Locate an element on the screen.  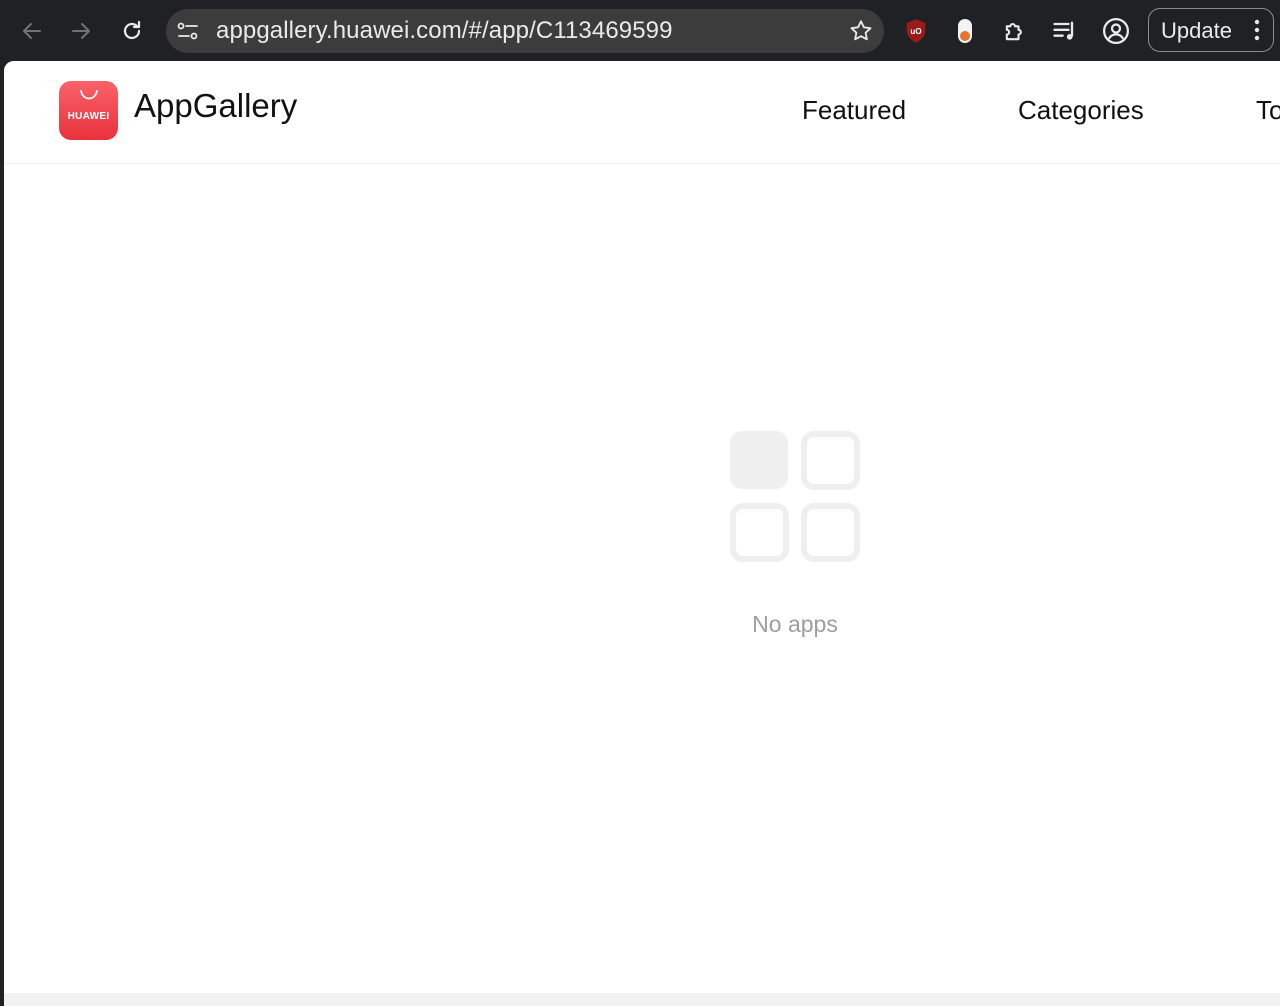
extensions-button is located at coordinates (1015, 31).